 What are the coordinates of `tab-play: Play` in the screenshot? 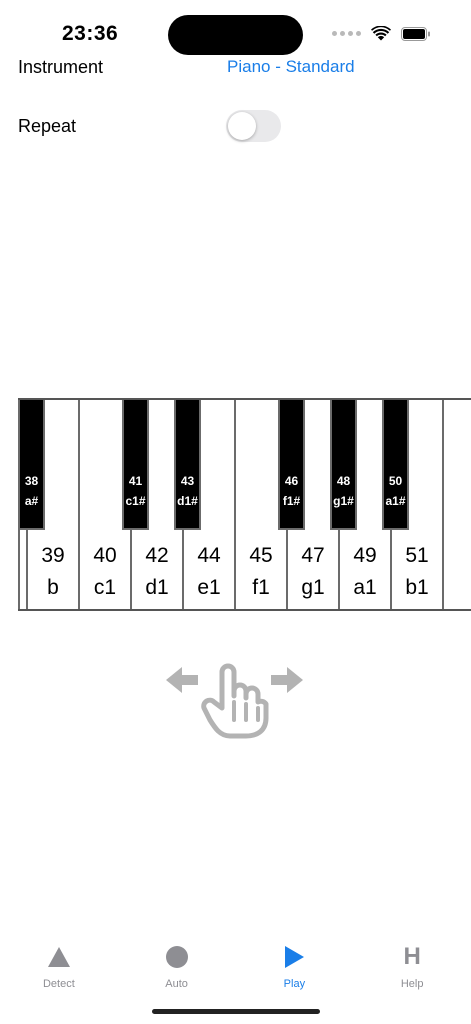 It's located at (295, 965).